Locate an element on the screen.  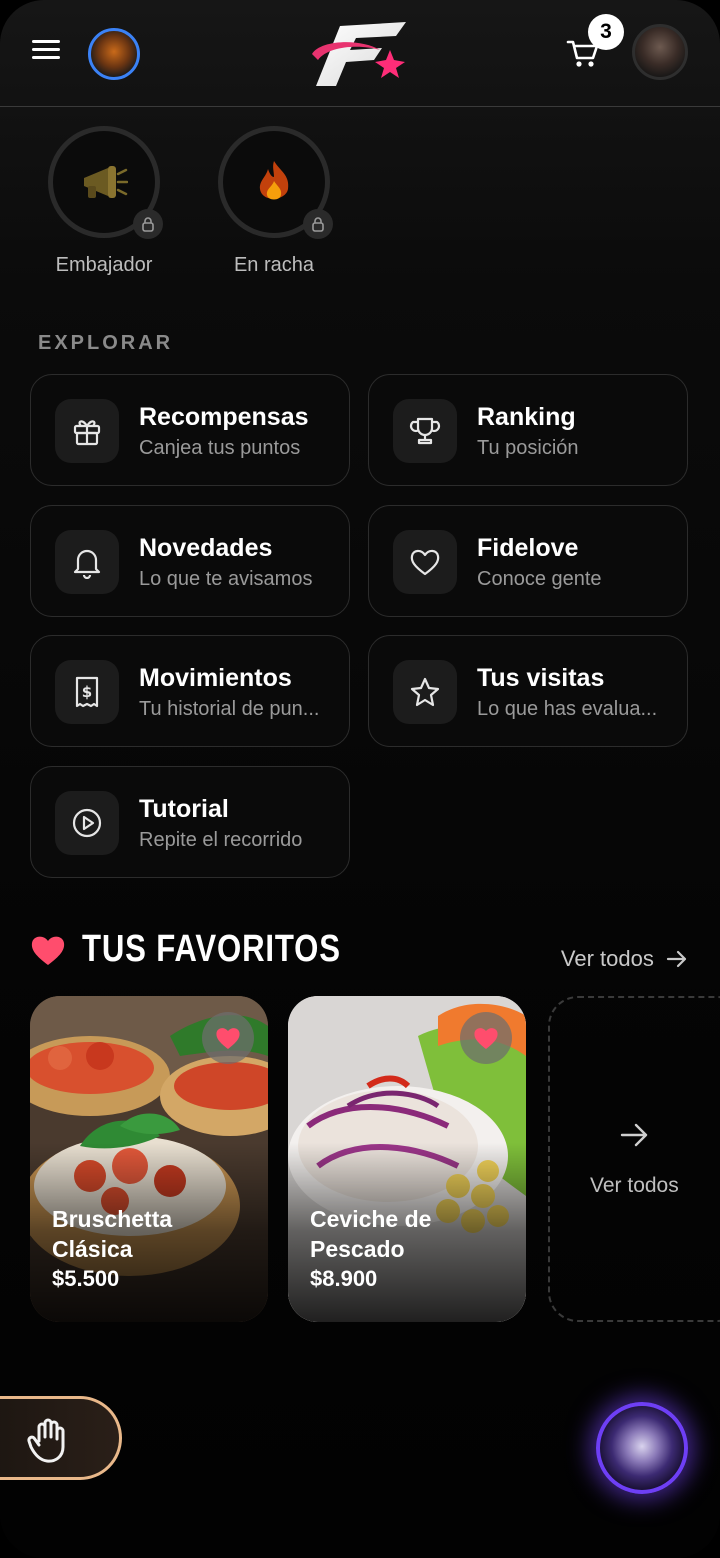
see-all-label: Ver todos is located at coordinates (607, 958).